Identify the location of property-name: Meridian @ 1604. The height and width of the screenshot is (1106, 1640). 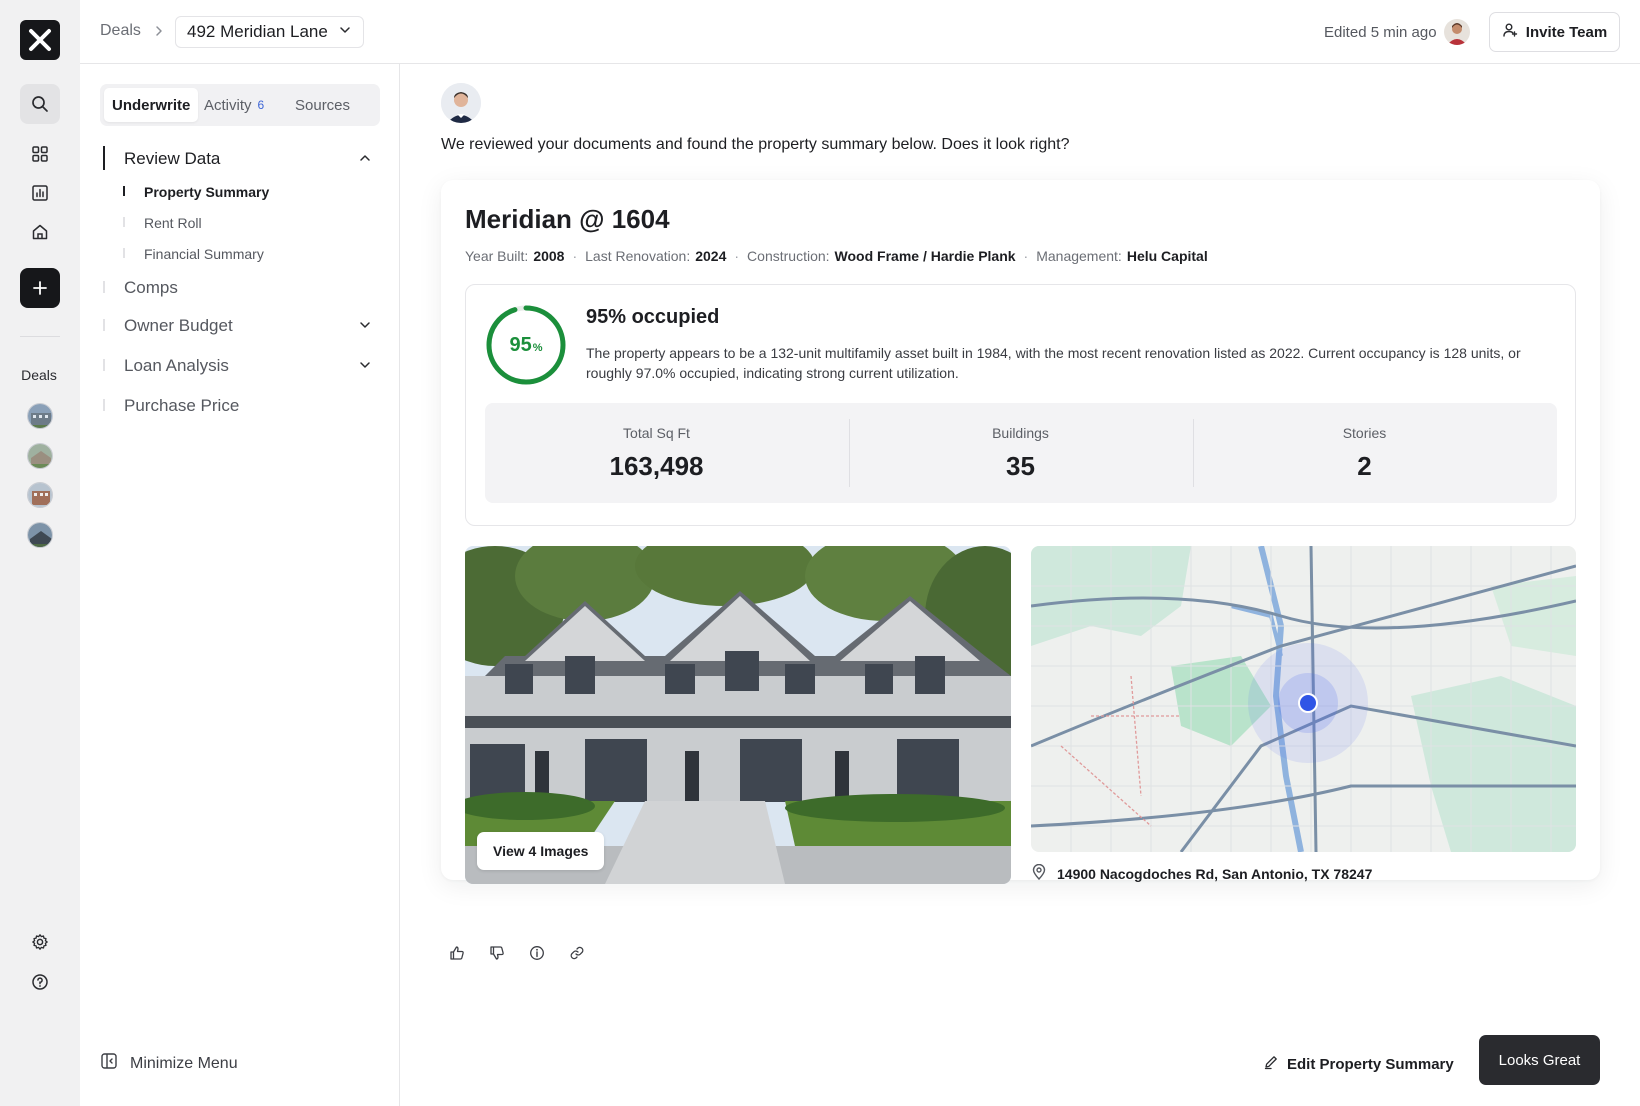
(567, 219).